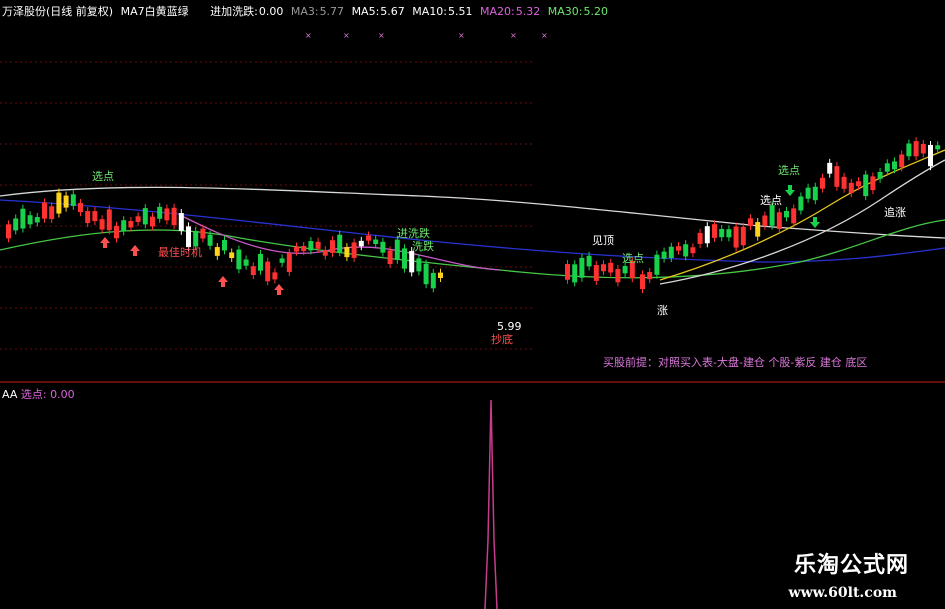  What do you see at coordinates (771, 200) in the screenshot?
I see `annotation-xuandian-right2: 选点` at bounding box center [771, 200].